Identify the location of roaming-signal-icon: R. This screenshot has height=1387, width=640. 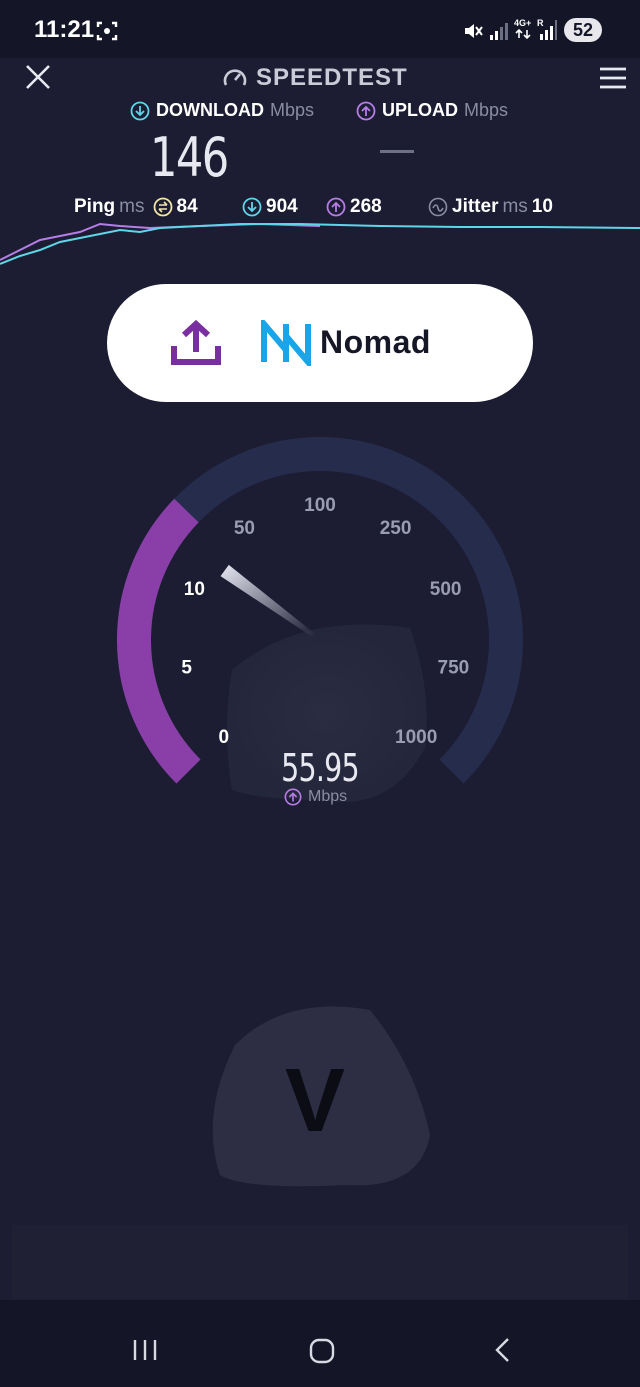
(547, 29).